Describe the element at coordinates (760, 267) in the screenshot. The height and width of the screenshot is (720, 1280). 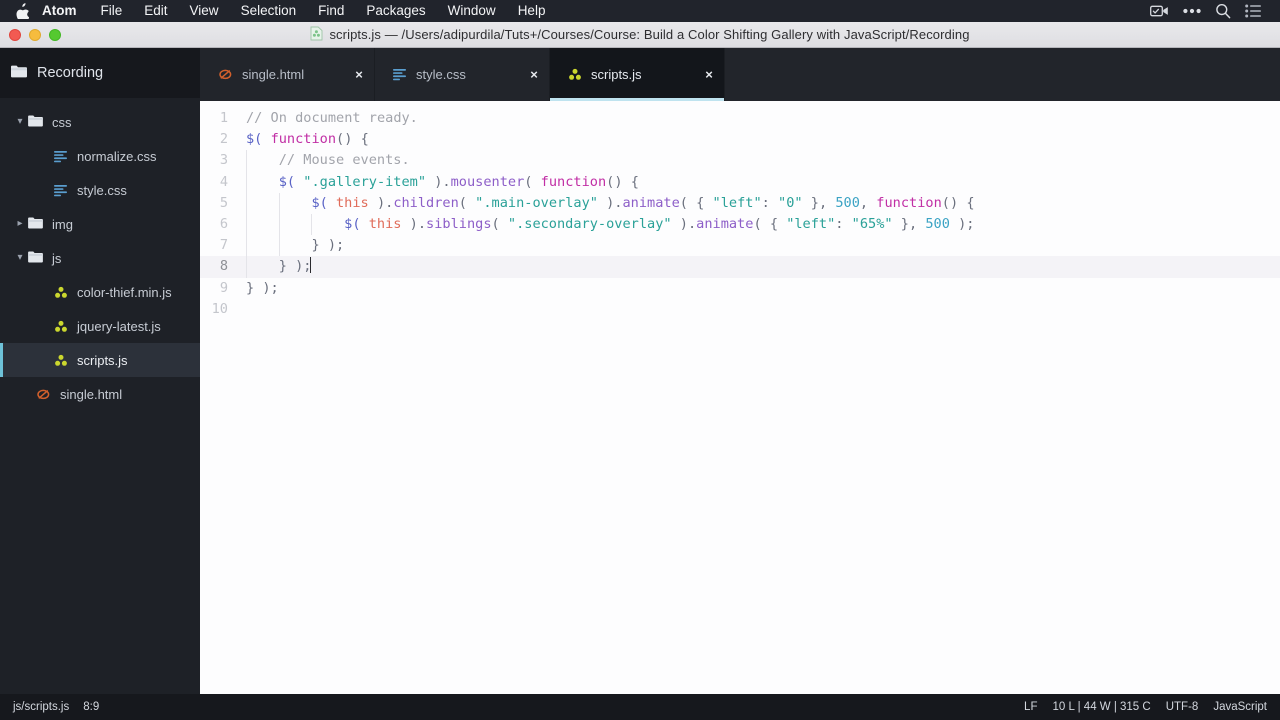
I see `code-text: } );` at that location.